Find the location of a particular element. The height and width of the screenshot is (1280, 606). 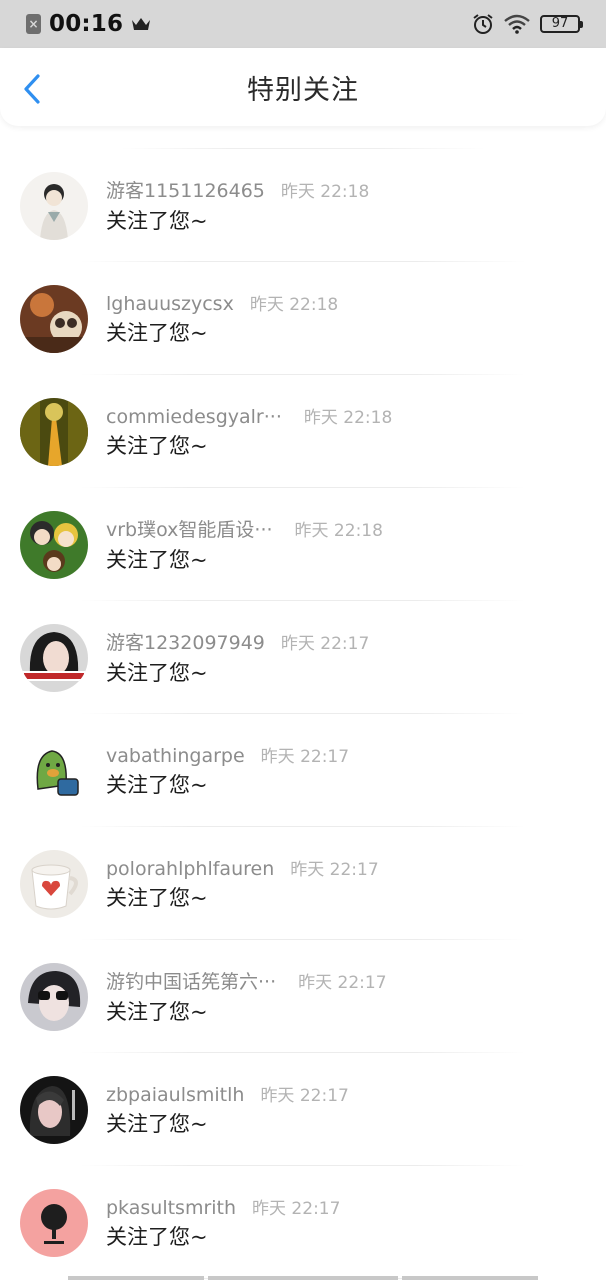

item-header: 游客1232097949 昨天 22:17 is located at coordinates (237, 641).